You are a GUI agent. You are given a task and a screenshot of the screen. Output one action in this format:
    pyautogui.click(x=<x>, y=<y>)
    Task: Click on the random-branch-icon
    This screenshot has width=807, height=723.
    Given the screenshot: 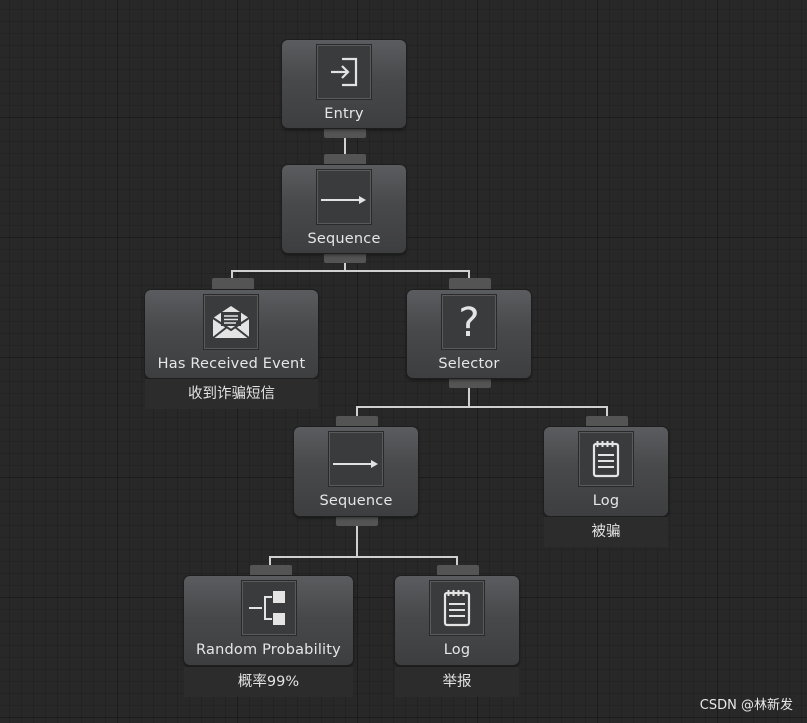 What is the action you would take?
    pyautogui.click(x=267, y=608)
    